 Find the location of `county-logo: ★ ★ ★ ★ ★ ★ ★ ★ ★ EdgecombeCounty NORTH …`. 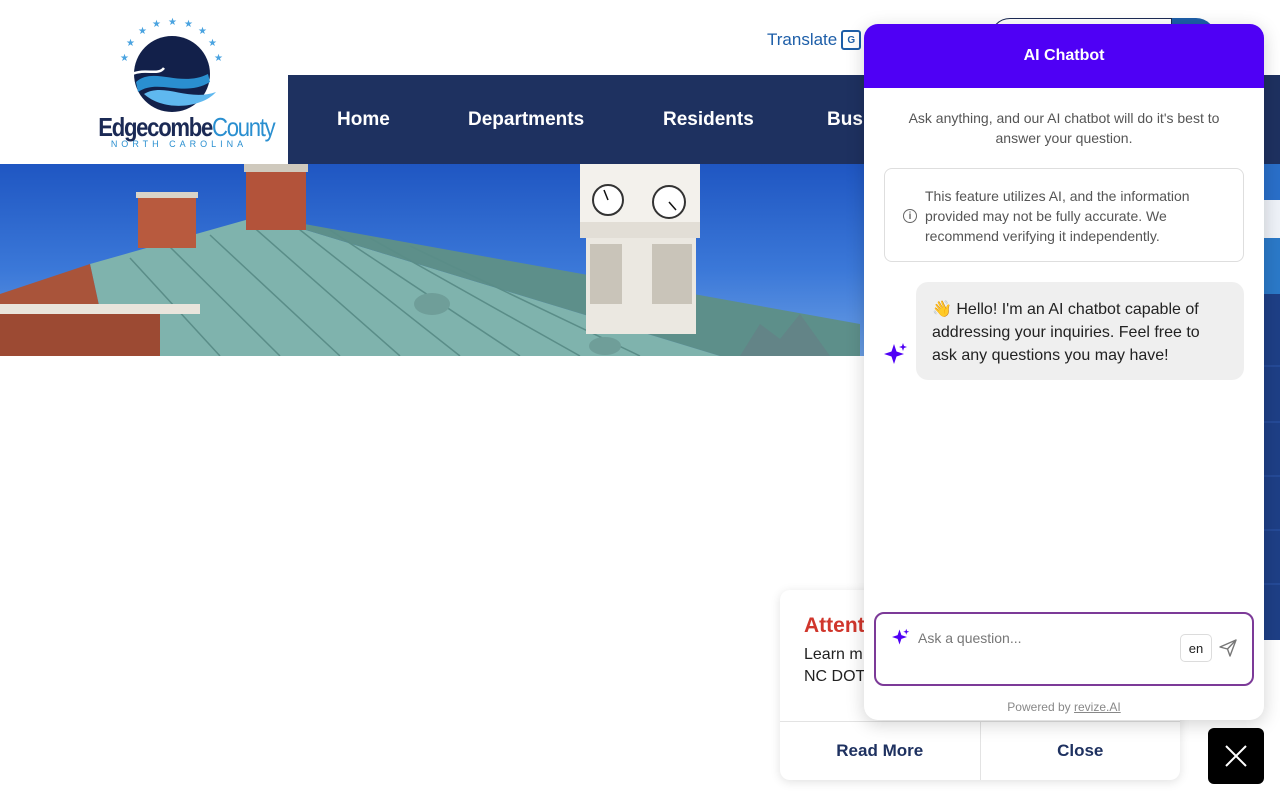

county-logo: ★ ★ ★ ★ ★ ★ ★ ★ ★ EdgecombeCounty NORTH … is located at coordinates (179, 86).